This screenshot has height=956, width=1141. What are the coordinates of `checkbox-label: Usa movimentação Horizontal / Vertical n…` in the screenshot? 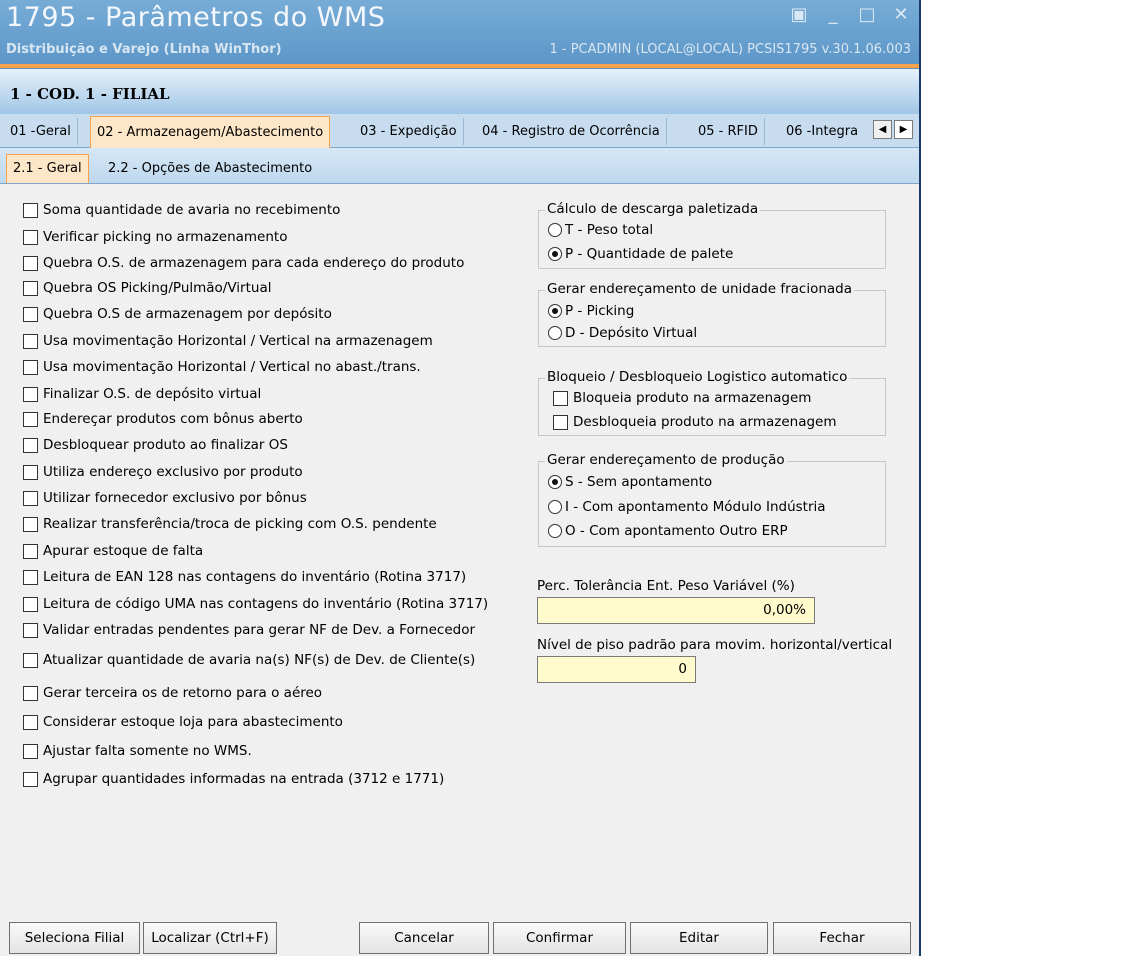 It's located at (238, 341).